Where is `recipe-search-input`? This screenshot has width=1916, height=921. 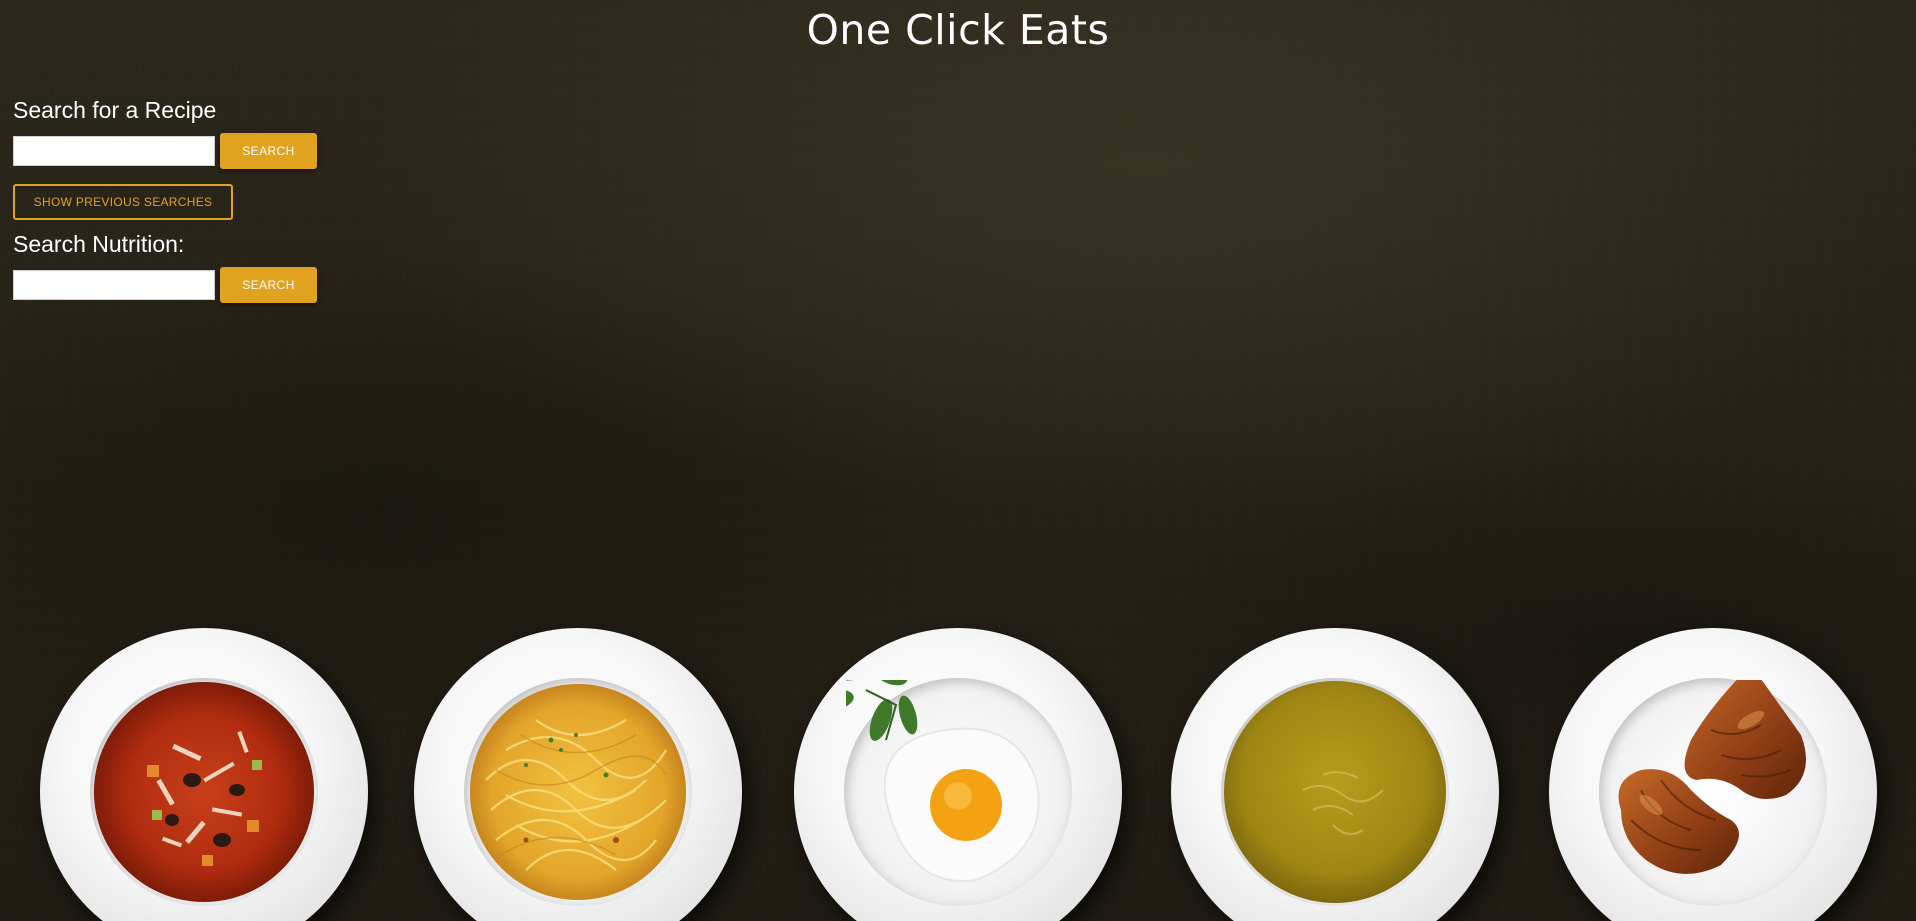
recipe-search-input is located at coordinates (114, 151).